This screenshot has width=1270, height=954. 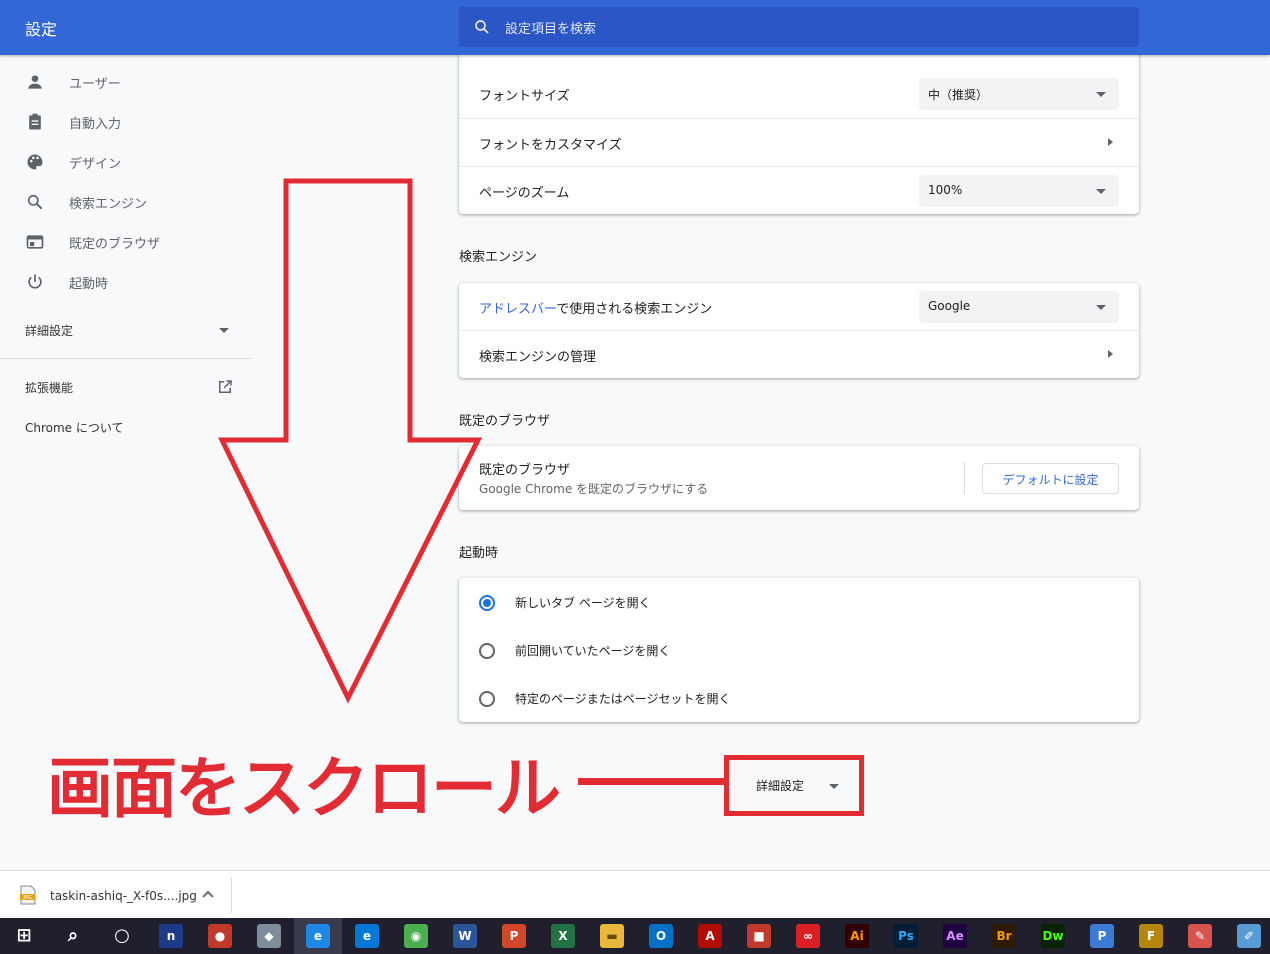 I want to click on startup-option-specific-pages: 特定のページまたはページセットを開く, so click(x=799, y=698).